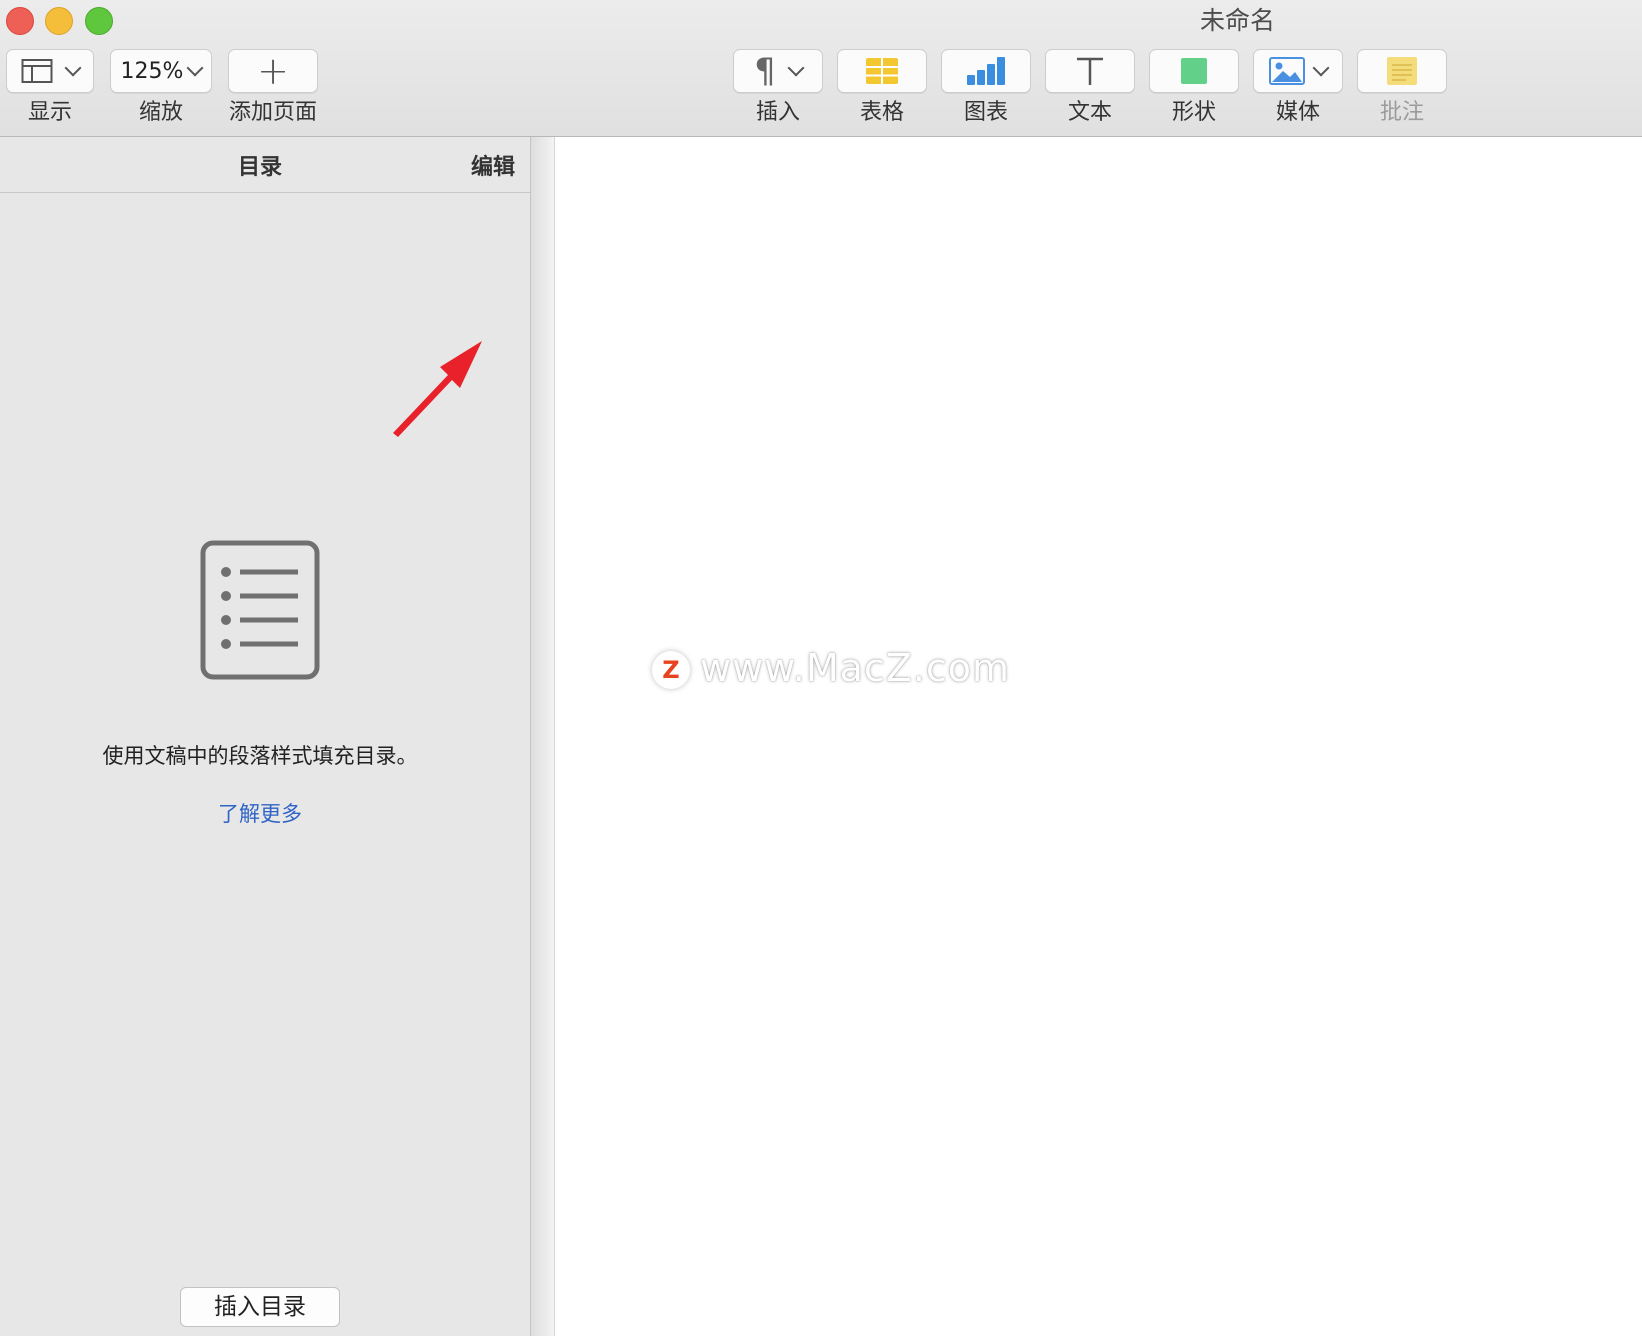  I want to click on table-label: 表格, so click(881, 112).